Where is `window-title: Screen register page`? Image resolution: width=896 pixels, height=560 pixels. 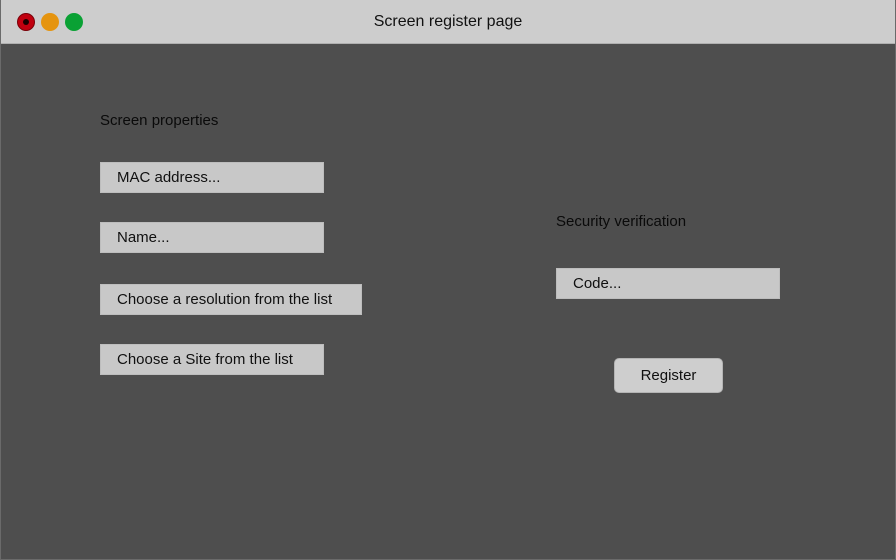
window-title: Screen register page is located at coordinates (448, 21).